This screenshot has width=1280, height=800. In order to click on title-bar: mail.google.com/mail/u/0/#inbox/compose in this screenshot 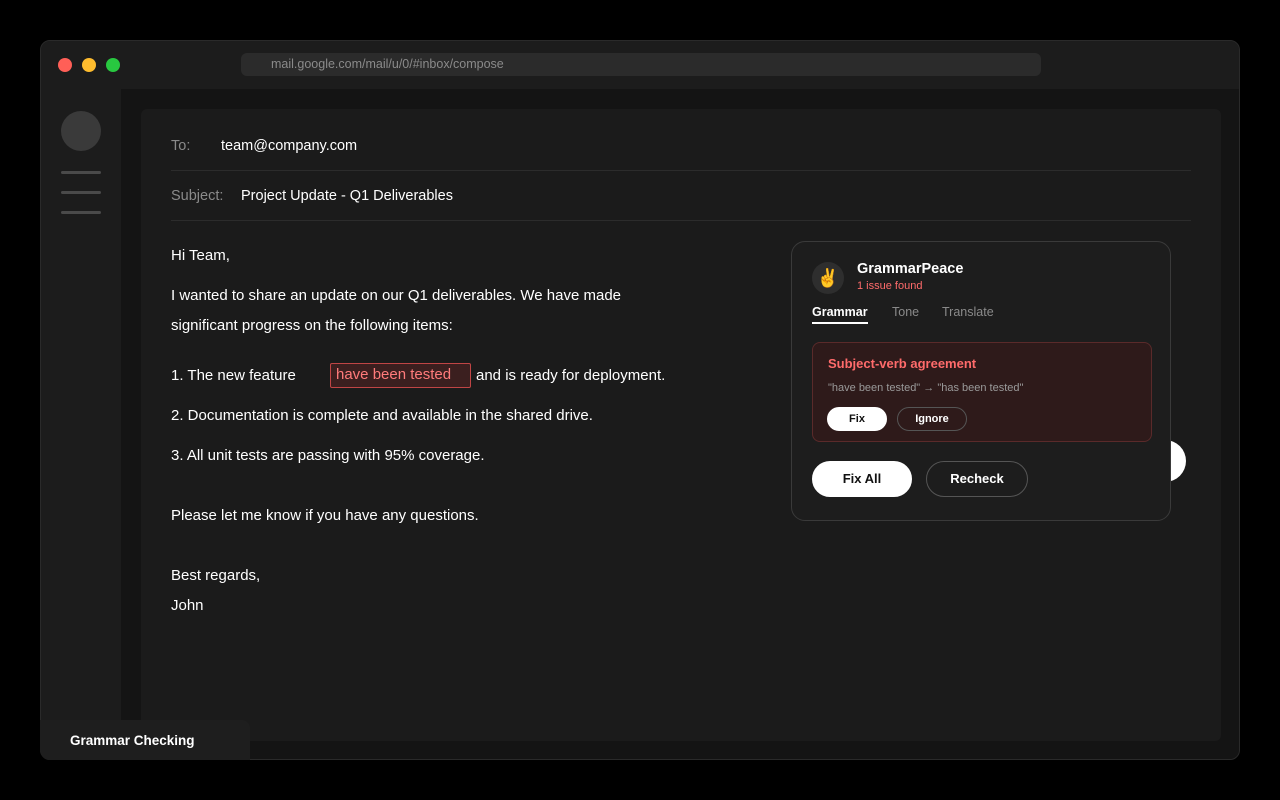, I will do `click(640, 65)`.